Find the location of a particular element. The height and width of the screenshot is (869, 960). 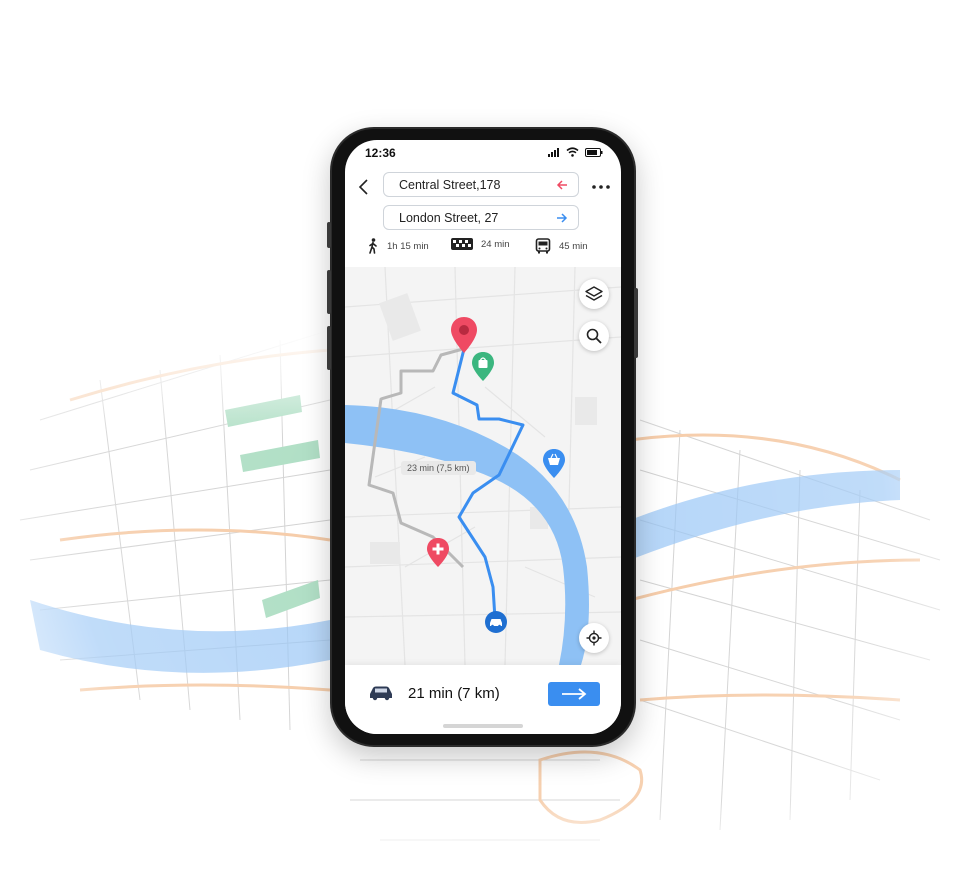

taxi-icon is located at coordinates (462, 244).